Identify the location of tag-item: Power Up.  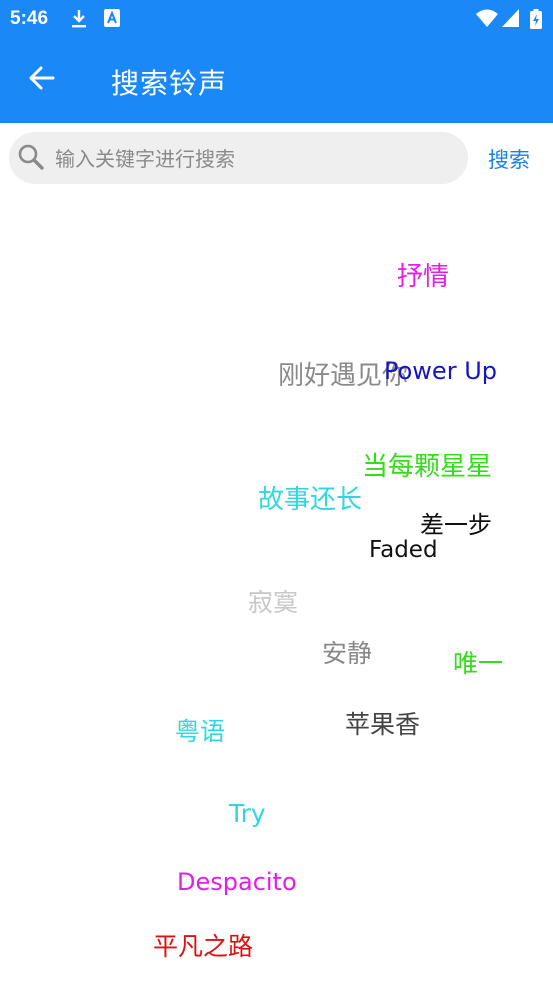
(440, 371).